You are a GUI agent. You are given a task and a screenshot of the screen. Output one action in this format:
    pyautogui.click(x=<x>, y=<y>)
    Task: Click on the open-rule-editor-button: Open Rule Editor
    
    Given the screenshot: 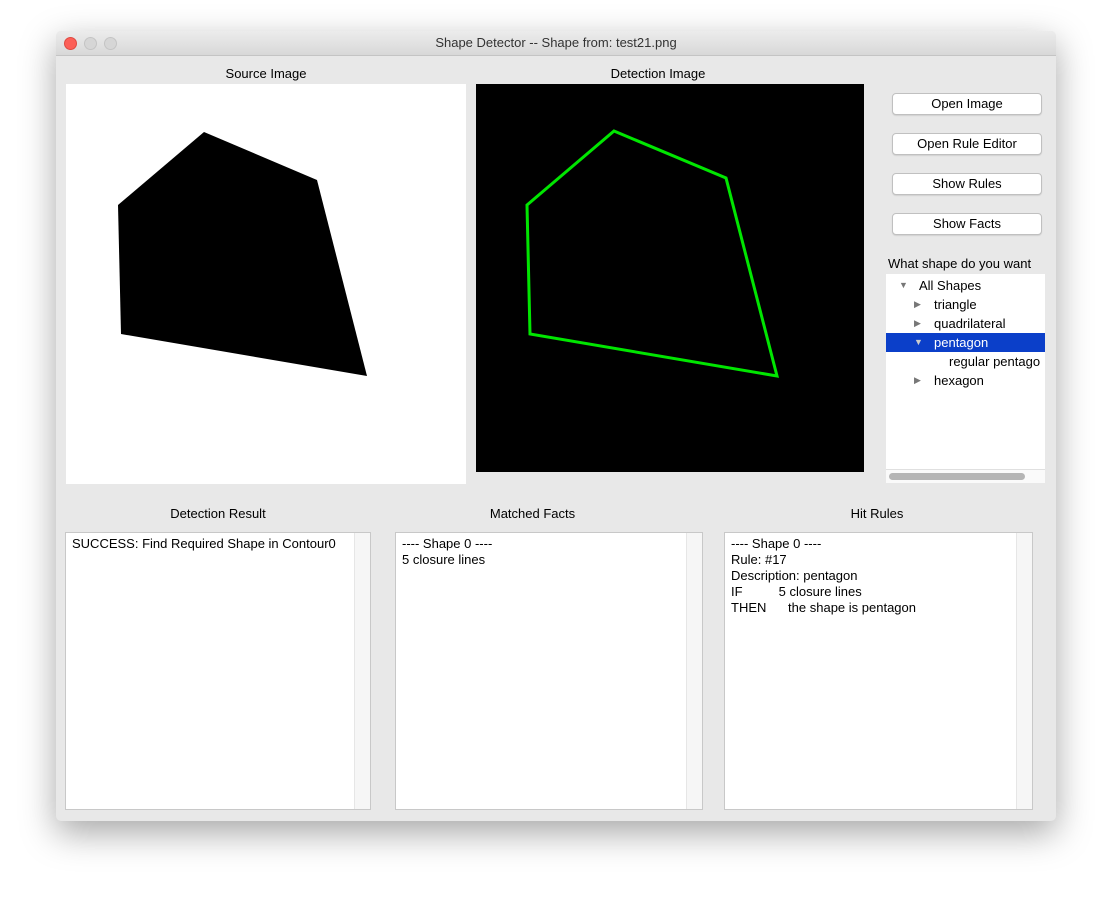 What is the action you would take?
    pyautogui.click(x=967, y=144)
    